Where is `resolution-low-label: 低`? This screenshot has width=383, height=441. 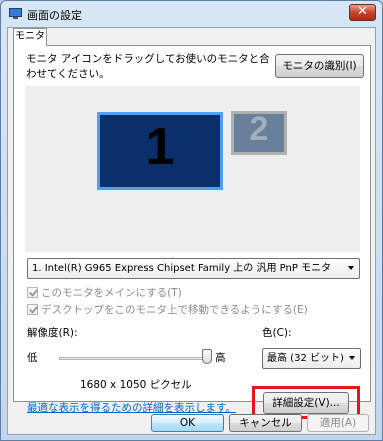 resolution-low-label: 低 is located at coordinates (32, 358).